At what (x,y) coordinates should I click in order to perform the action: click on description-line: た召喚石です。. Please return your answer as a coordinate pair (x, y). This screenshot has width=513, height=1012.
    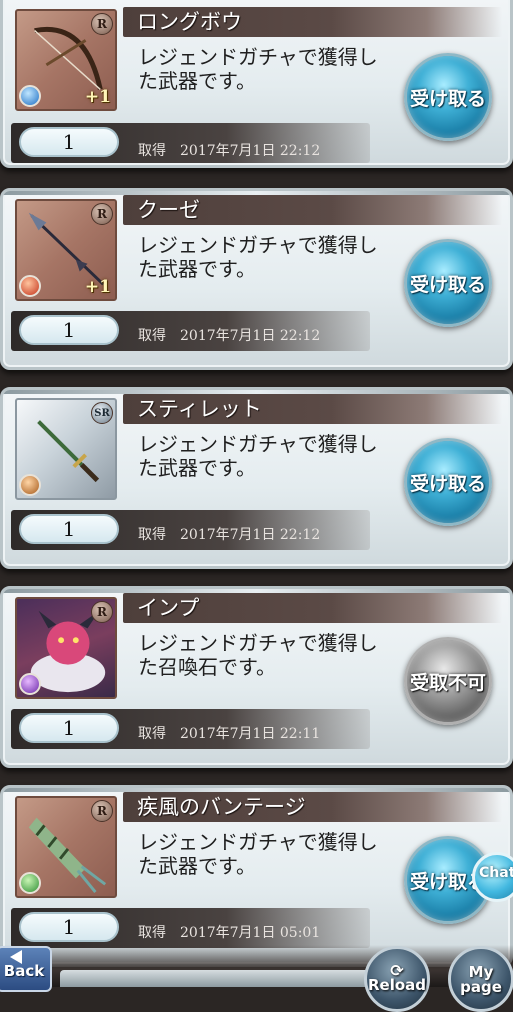
    Looking at the image, I should click on (207, 667).